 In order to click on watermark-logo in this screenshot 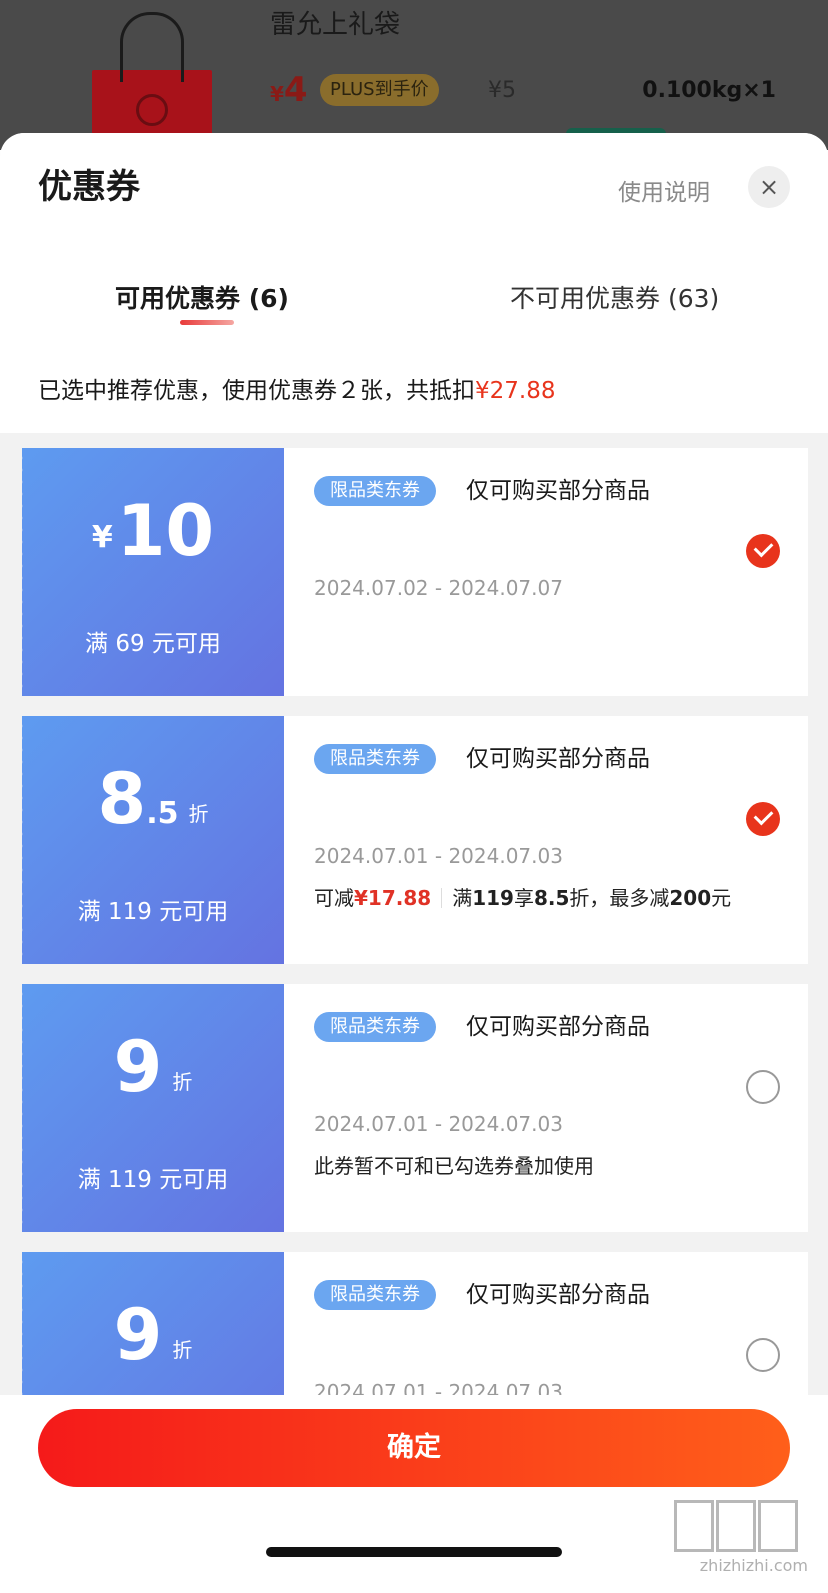, I will do `click(740, 1527)`.